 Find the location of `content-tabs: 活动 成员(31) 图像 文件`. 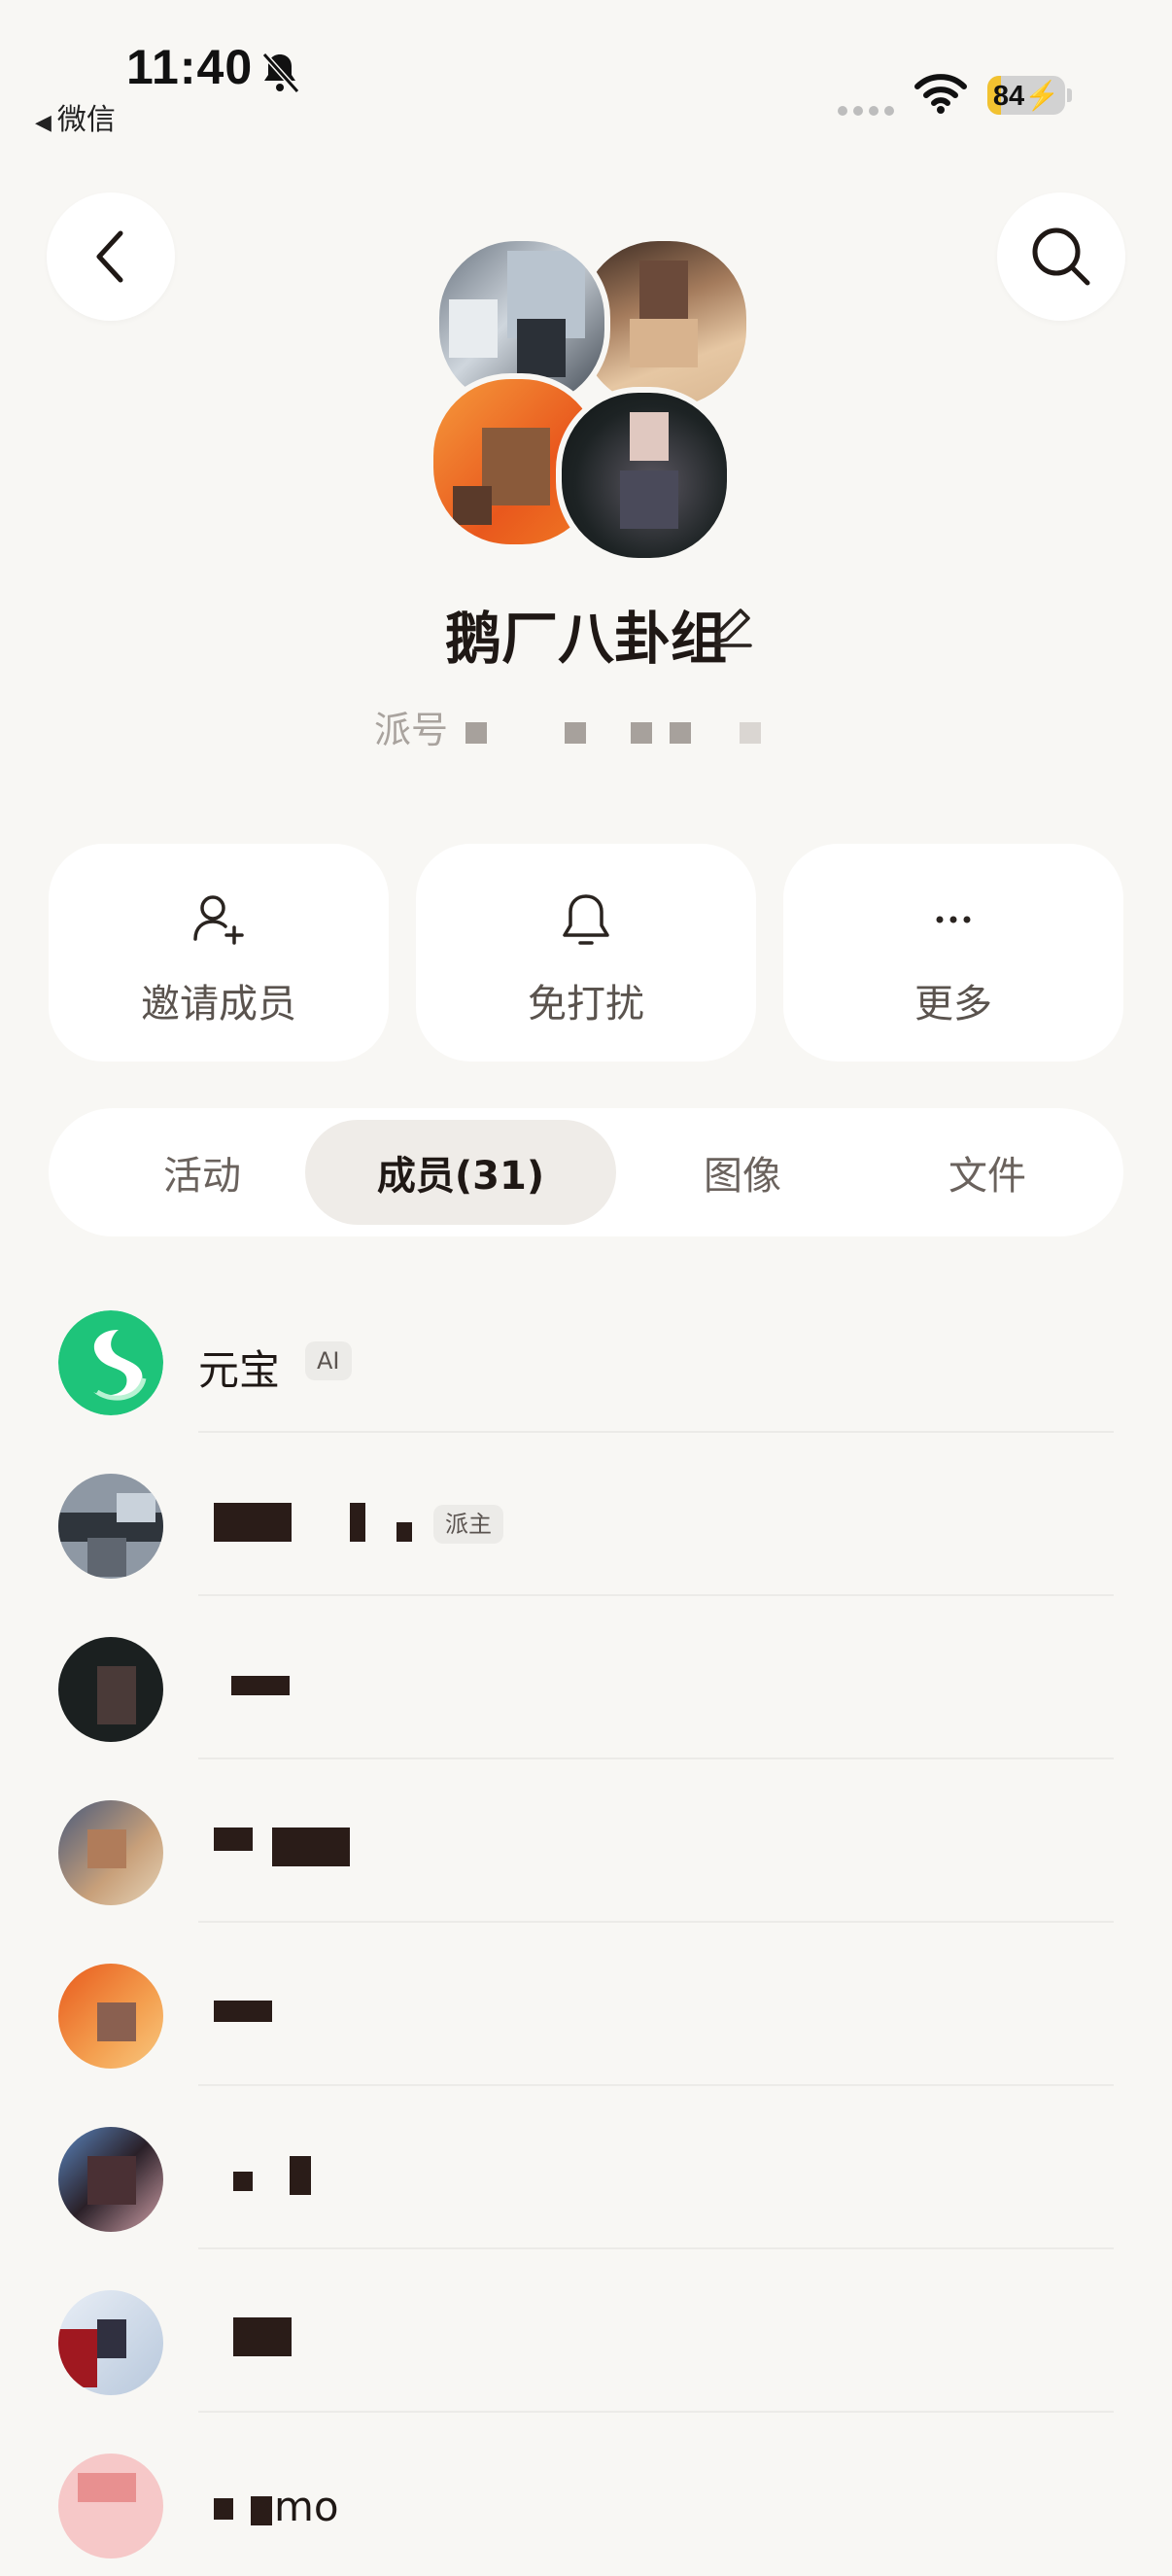

content-tabs: 活动 成员(31) 图像 文件 is located at coordinates (586, 1172).